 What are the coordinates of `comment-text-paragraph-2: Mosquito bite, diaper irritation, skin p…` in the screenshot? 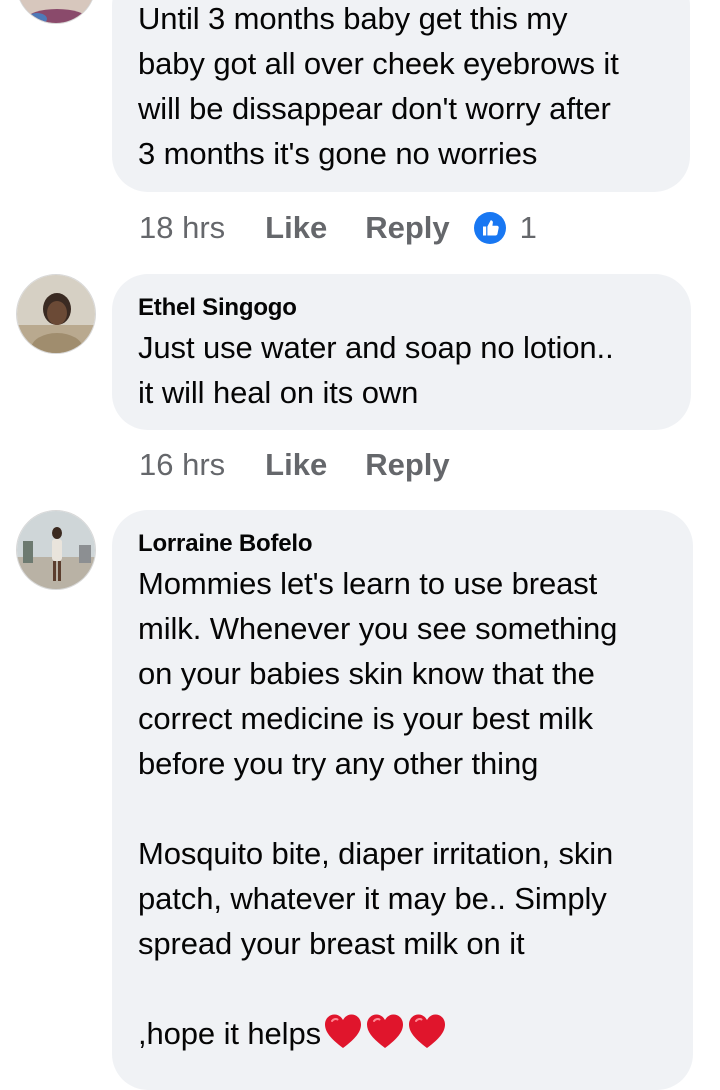 It's located at (376, 898).